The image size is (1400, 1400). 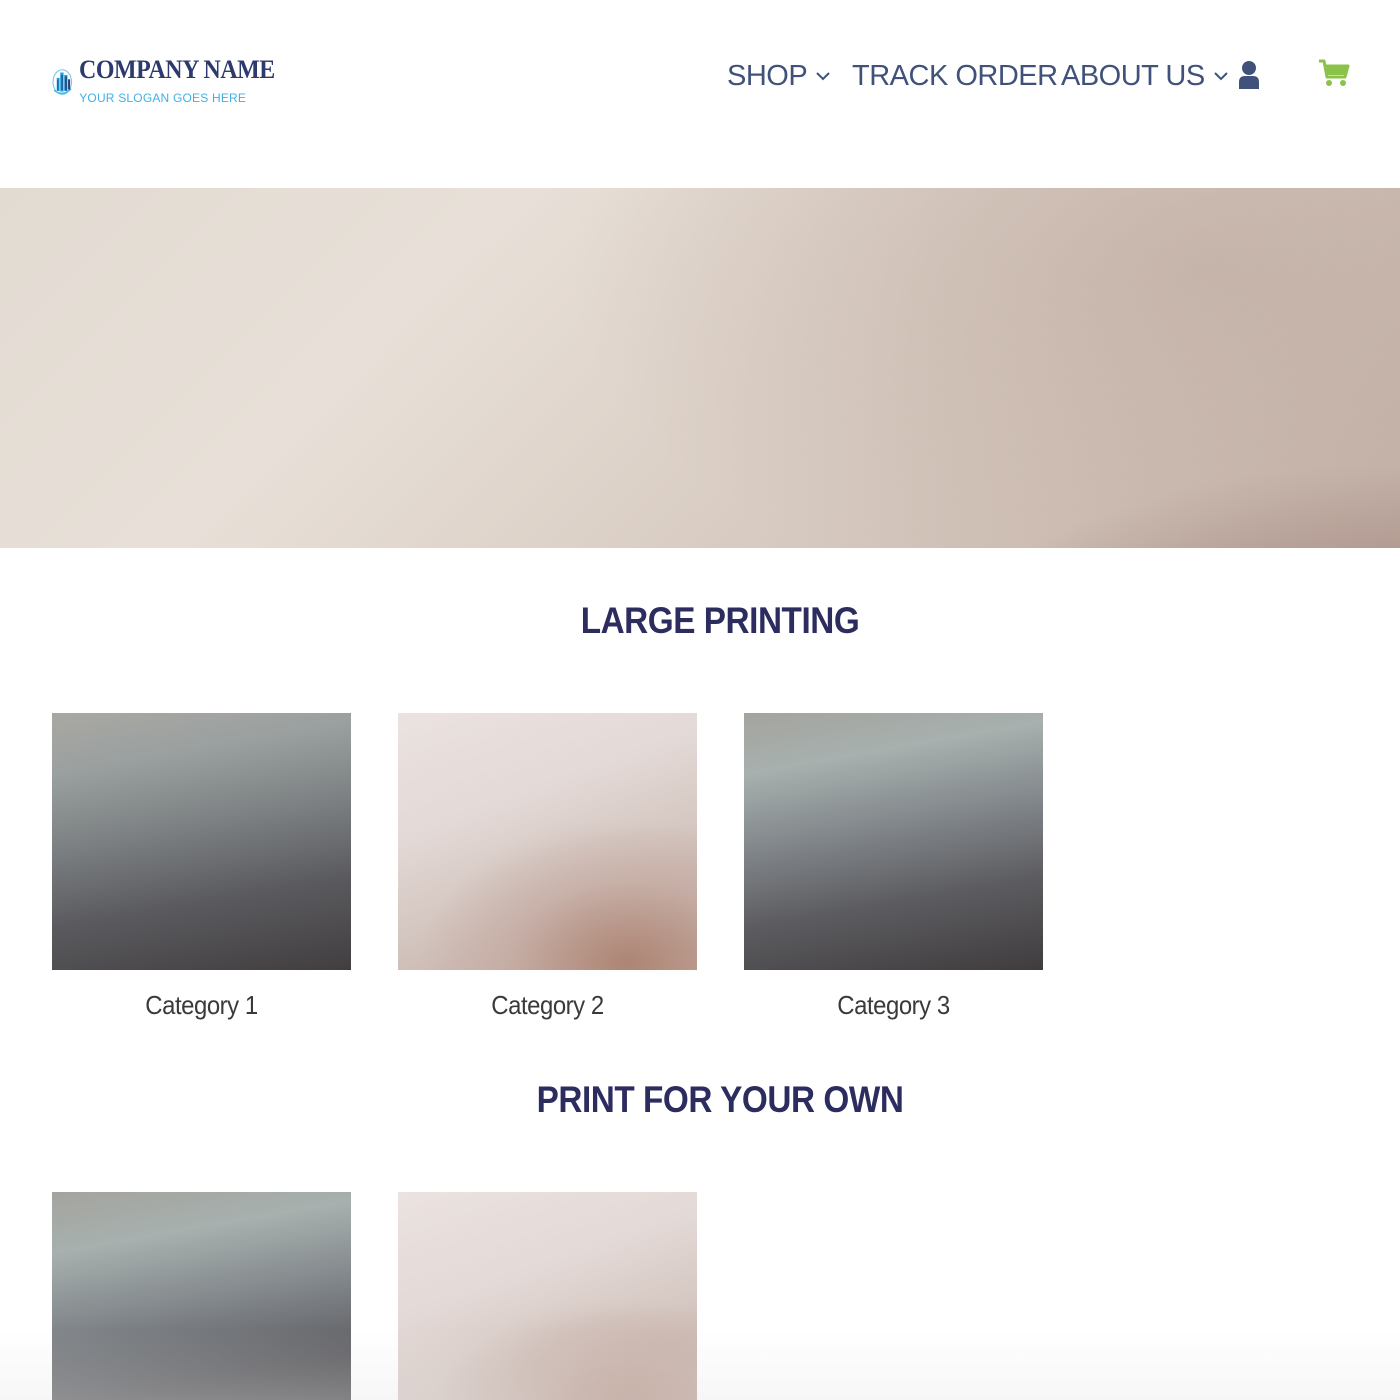 What do you see at coordinates (767, 75) in the screenshot?
I see `nav-shop-label: SHOP` at bounding box center [767, 75].